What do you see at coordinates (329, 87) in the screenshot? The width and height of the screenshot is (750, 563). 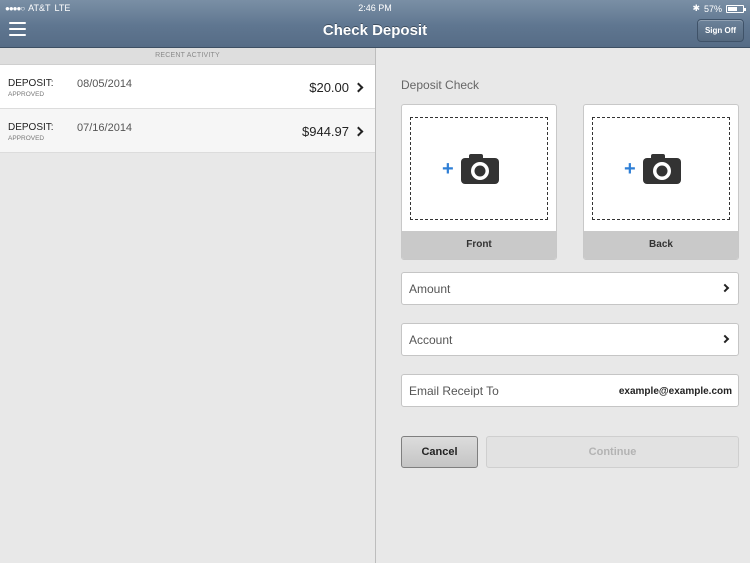 I see `activity-amount: $20.00` at bounding box center [329, 87].